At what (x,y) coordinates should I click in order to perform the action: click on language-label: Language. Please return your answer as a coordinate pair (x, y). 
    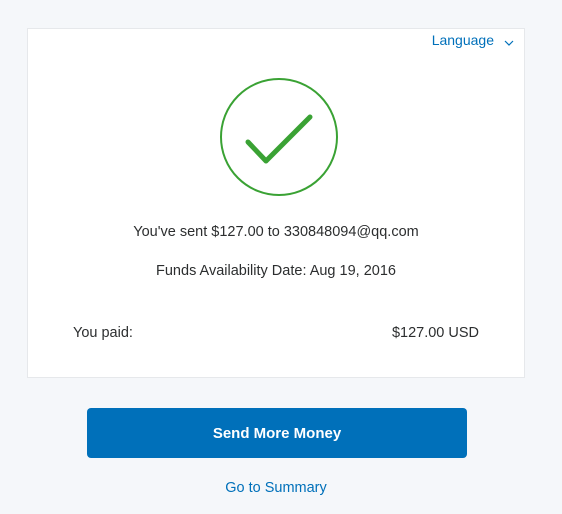
    Looking at the image, I should click on (462, 40).